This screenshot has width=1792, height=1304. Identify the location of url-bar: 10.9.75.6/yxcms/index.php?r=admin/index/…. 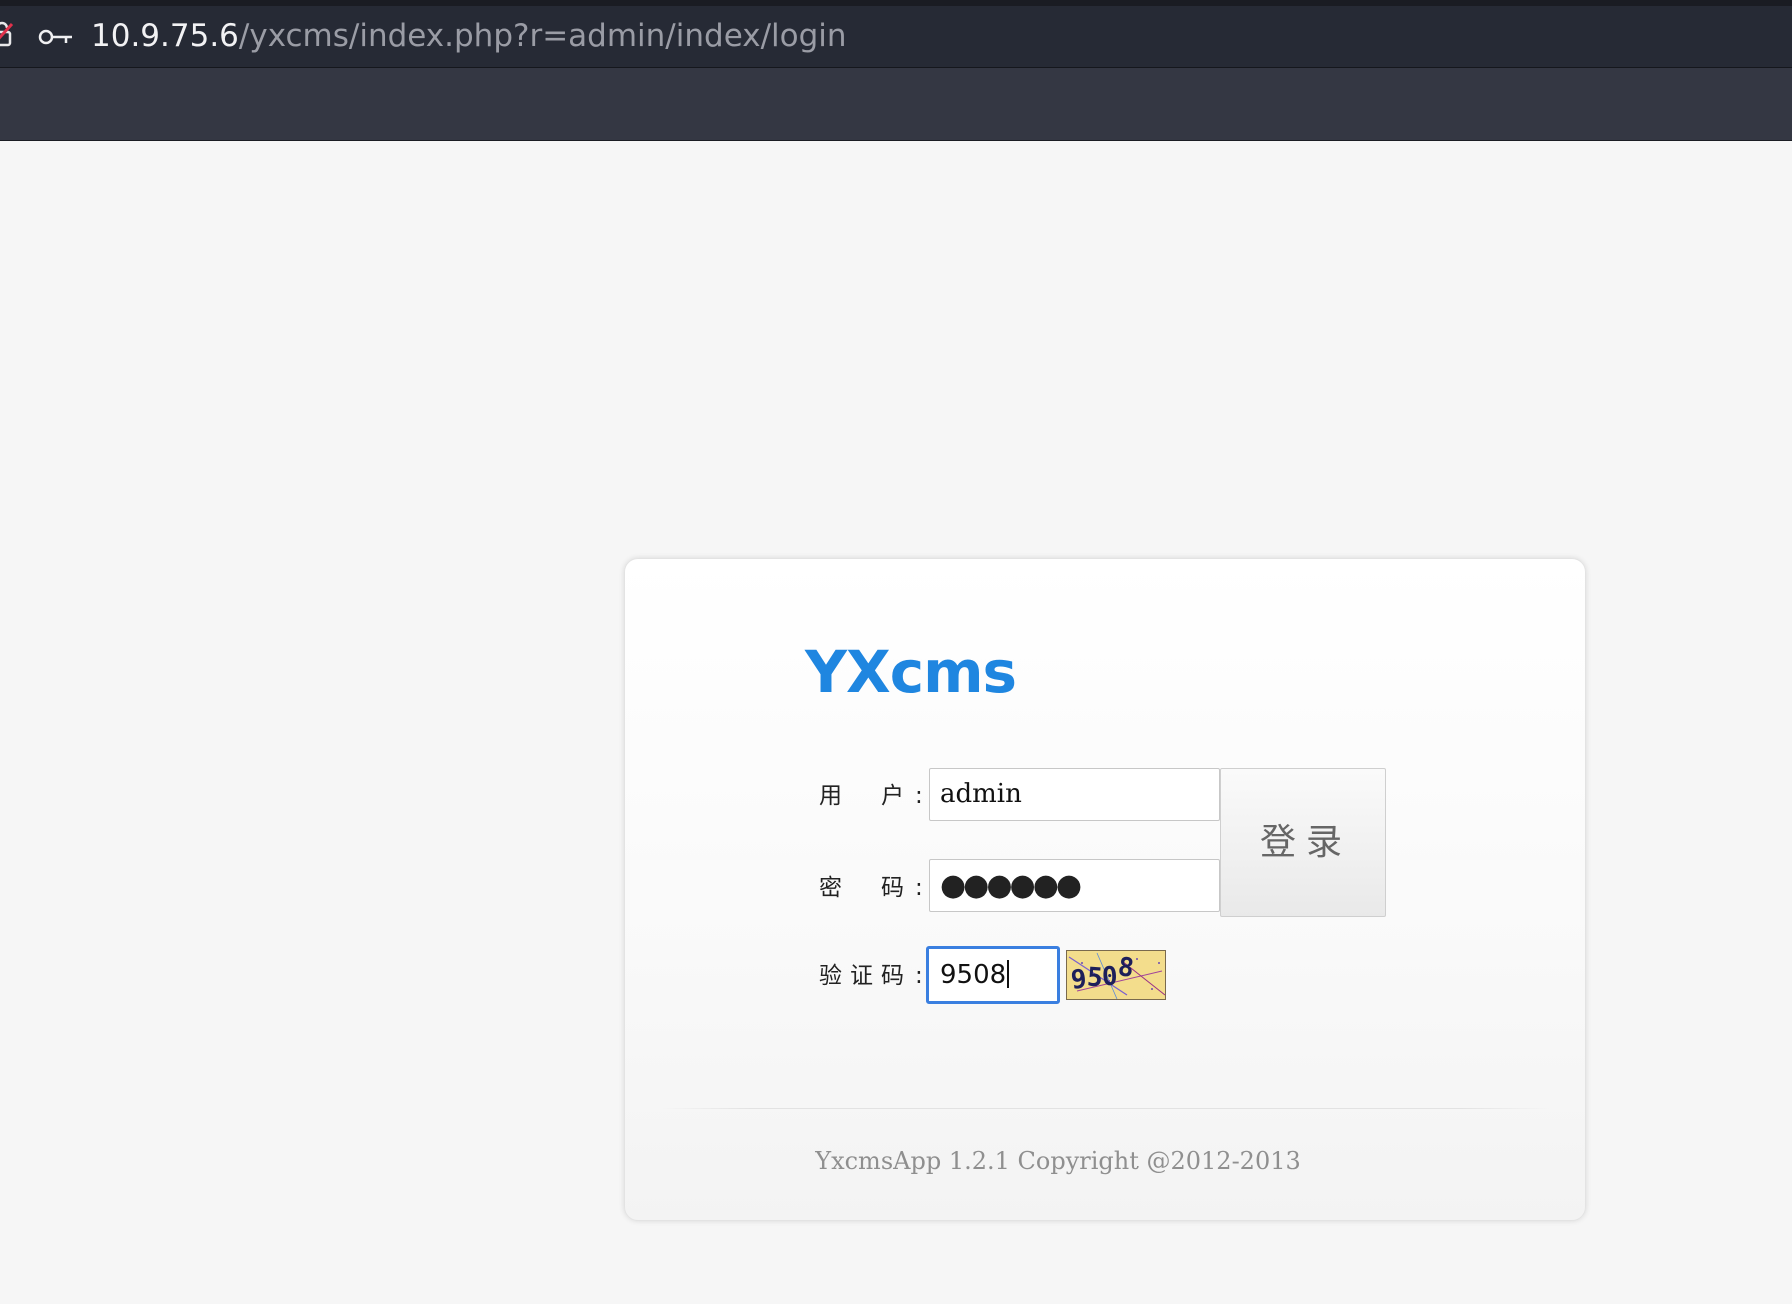
(896, 34).